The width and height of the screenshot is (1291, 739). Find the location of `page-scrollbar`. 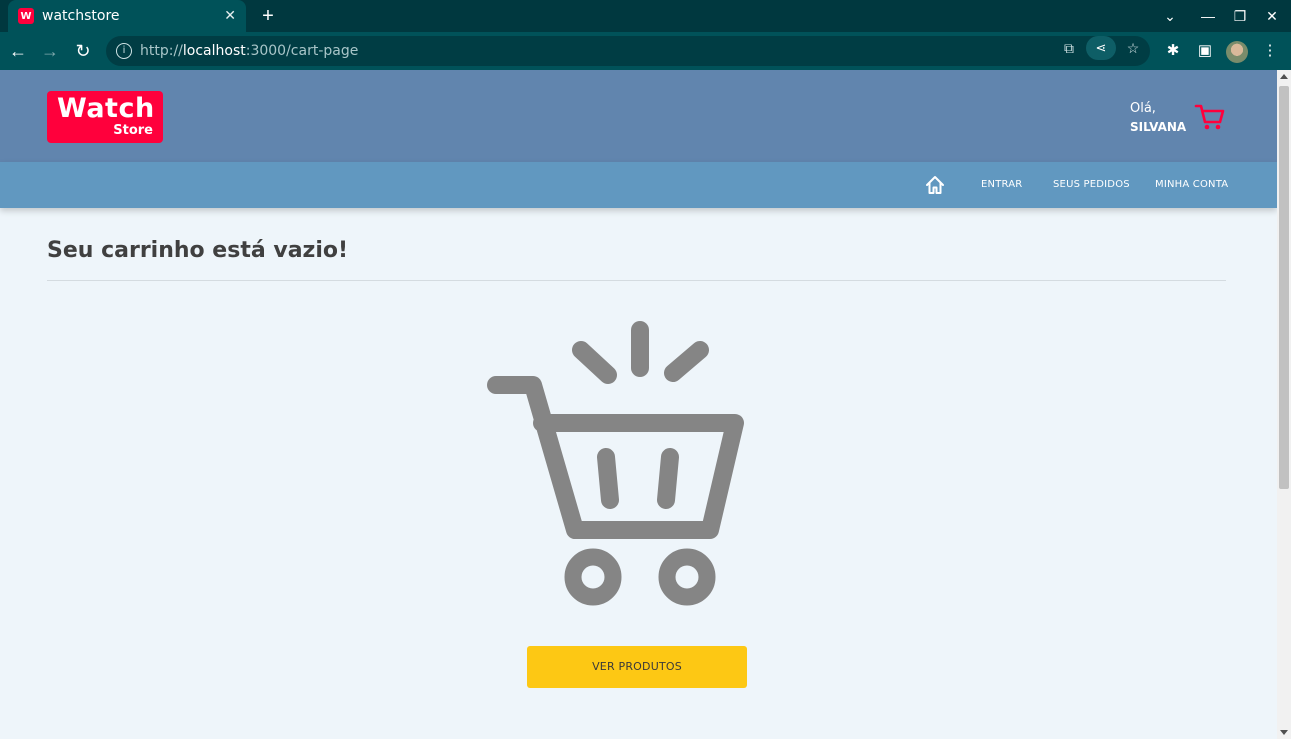

page-scrollbar is located at coordinates (1284, 404).